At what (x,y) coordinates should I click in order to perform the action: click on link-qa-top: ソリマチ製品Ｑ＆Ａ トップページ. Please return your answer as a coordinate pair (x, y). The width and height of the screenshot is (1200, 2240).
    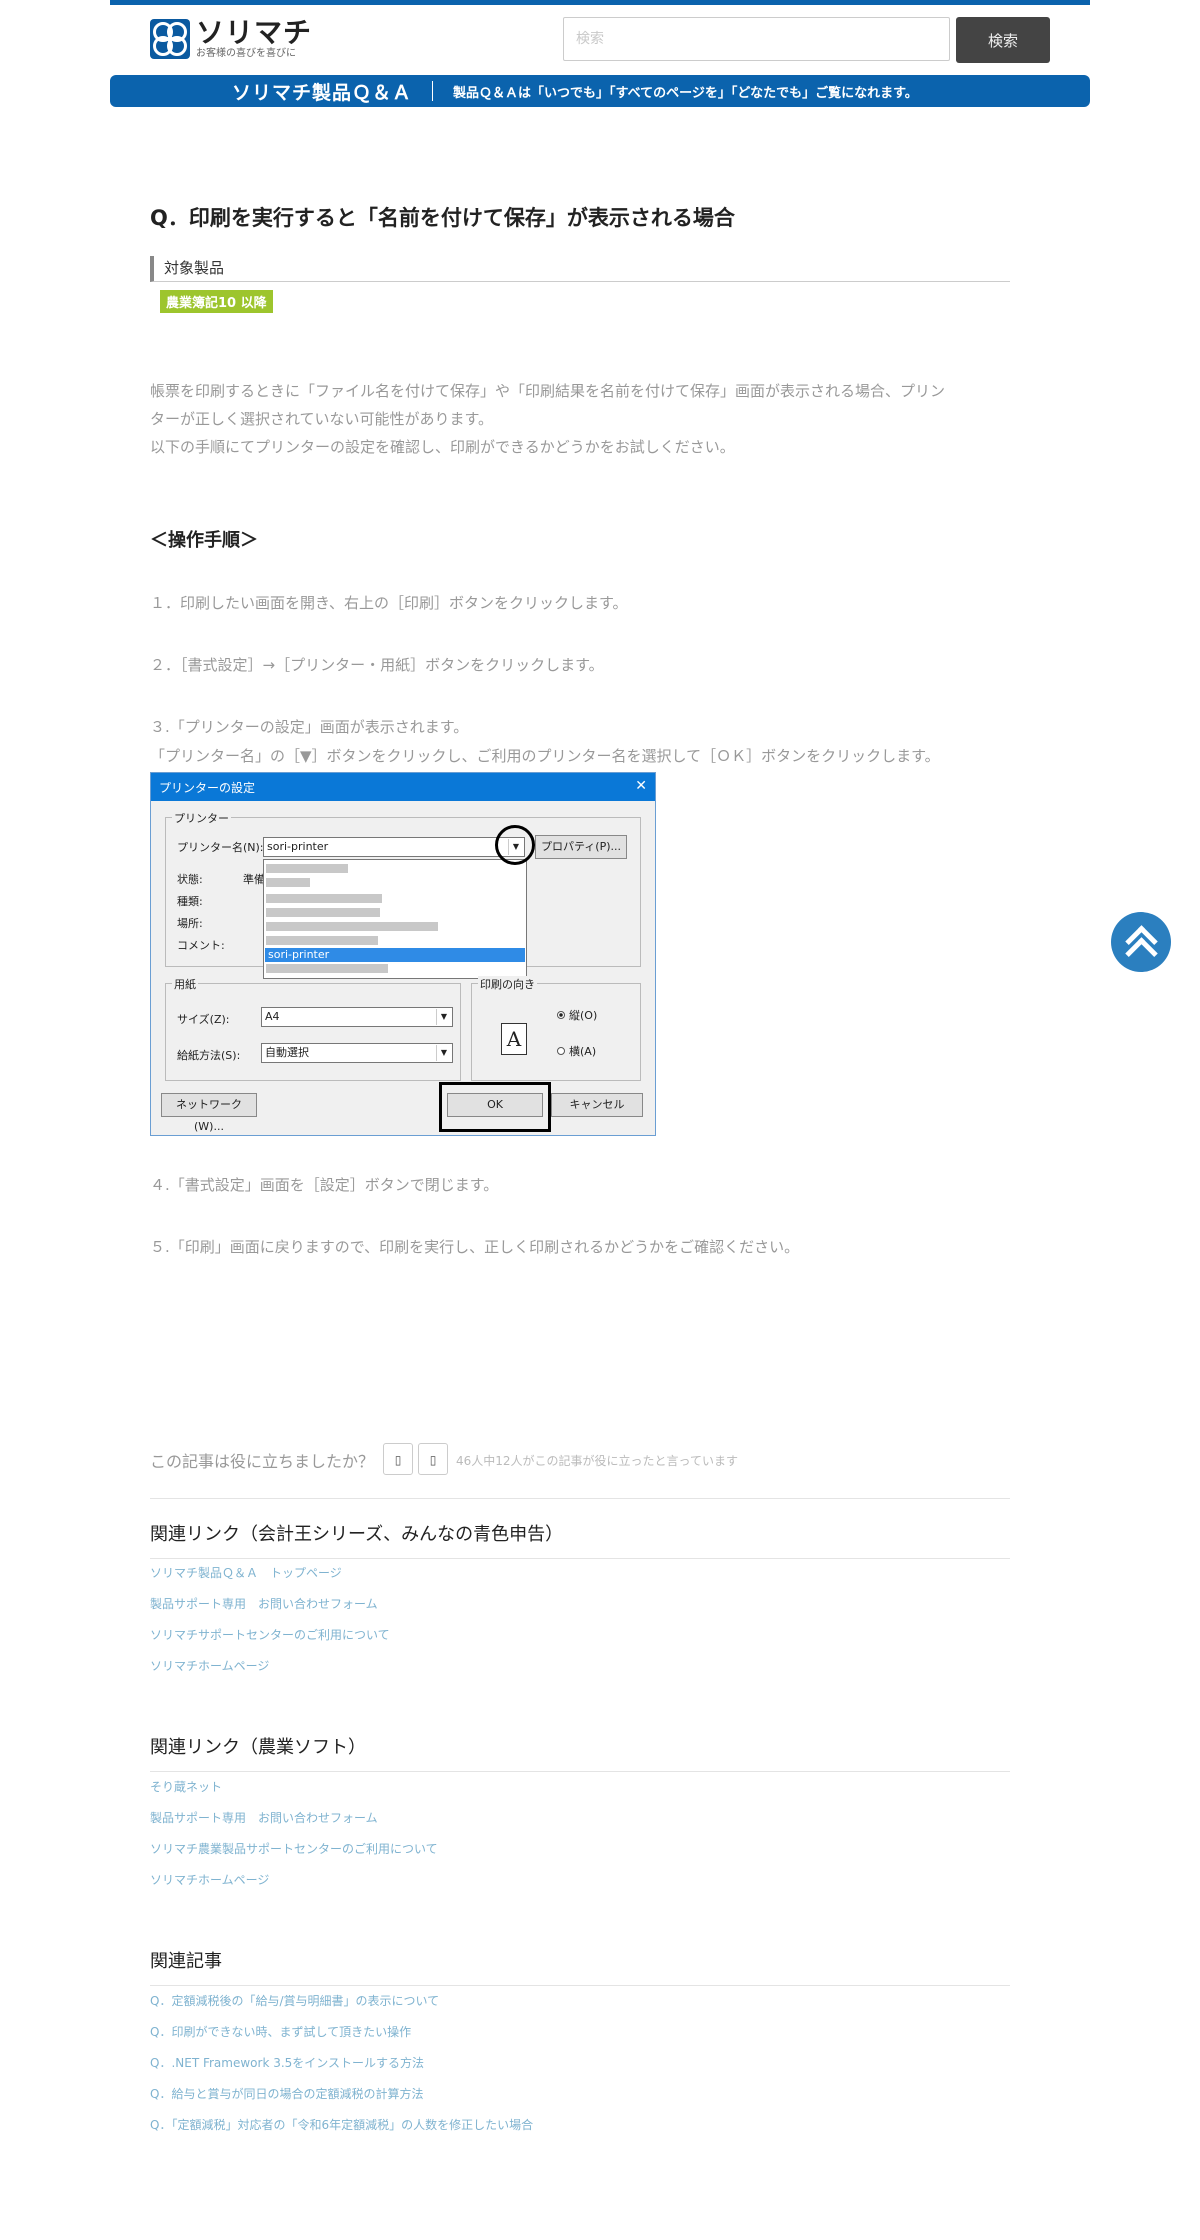
    Looking at the image, I should click on (246, 1572).